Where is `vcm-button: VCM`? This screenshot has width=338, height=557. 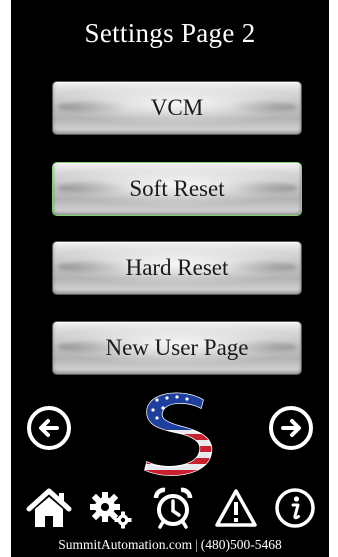 vcm-button: VCM is located at coordinates (177, 108).